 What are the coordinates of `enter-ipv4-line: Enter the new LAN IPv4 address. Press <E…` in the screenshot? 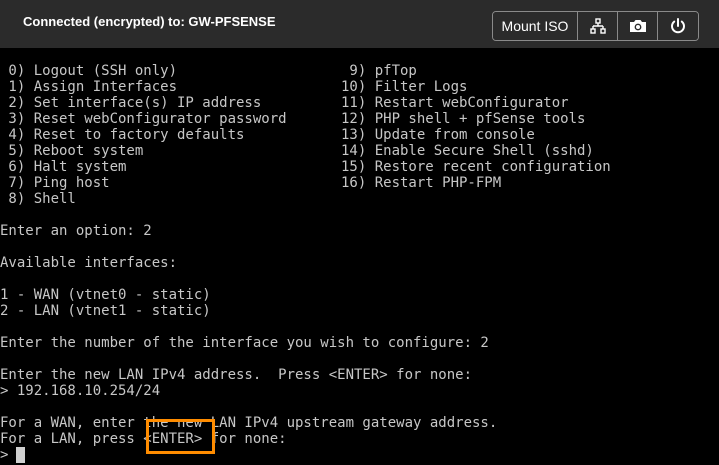 It's located at (236, 375).